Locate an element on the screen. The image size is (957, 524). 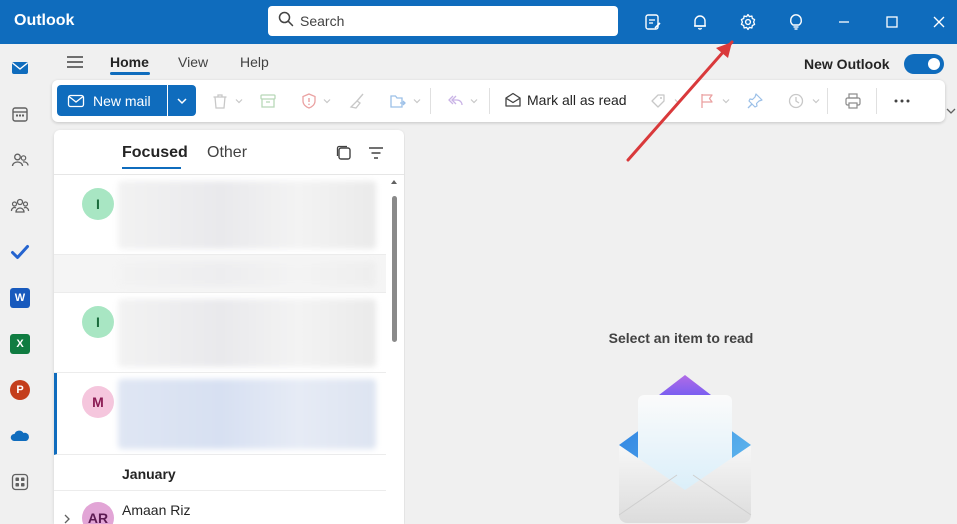
search-icon is located at coordinates (286, 21).